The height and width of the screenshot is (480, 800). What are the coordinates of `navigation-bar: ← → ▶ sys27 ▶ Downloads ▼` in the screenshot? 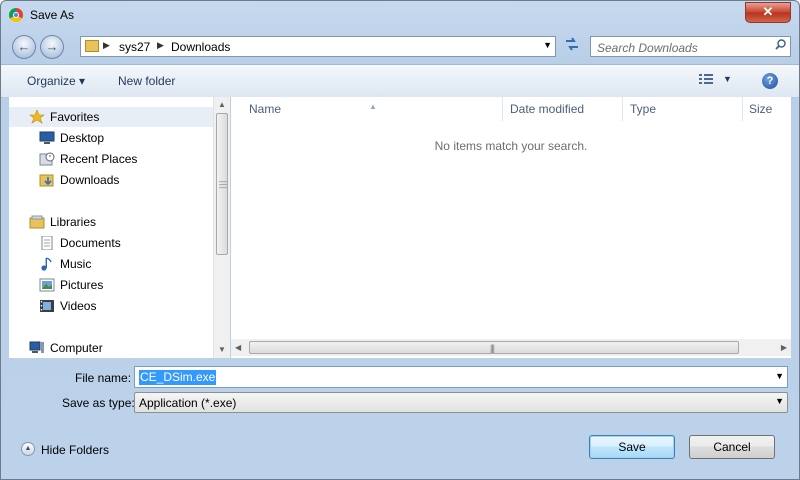 It's located at (400, 47).